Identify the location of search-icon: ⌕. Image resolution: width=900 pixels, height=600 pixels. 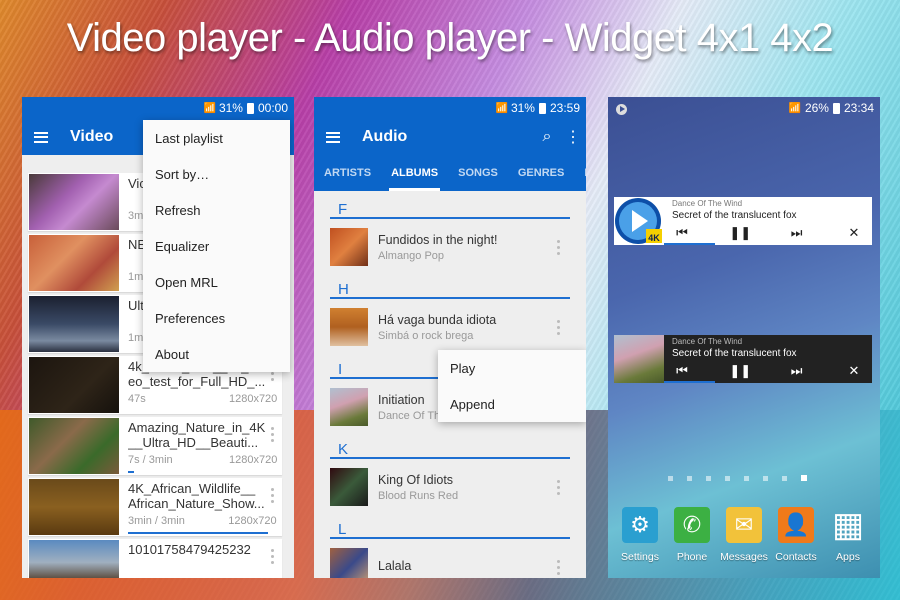
(547, 137).